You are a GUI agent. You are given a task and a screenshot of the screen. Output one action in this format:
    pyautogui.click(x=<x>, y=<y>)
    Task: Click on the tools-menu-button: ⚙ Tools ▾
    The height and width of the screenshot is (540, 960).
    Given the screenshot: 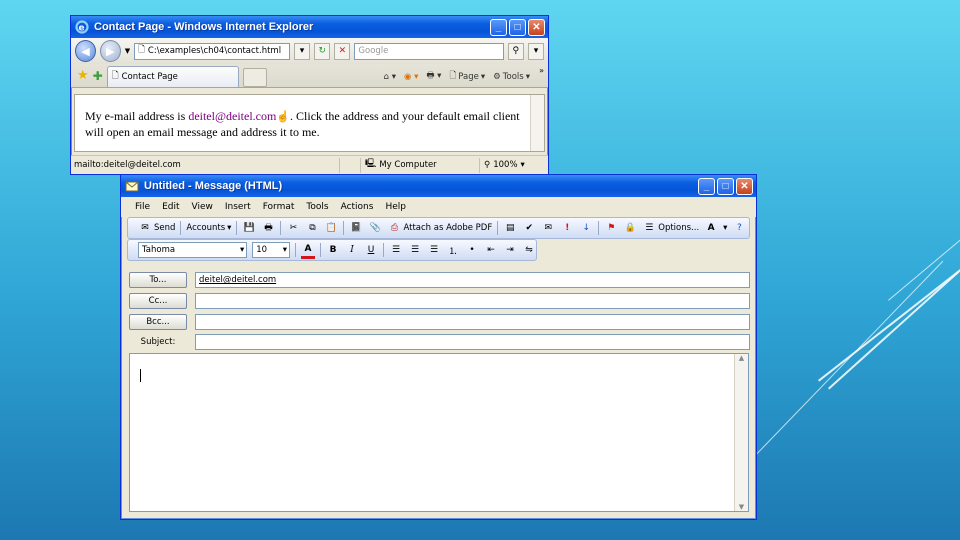 What is the action you would take?
    pyautogui.click(x=511, y=77)
    